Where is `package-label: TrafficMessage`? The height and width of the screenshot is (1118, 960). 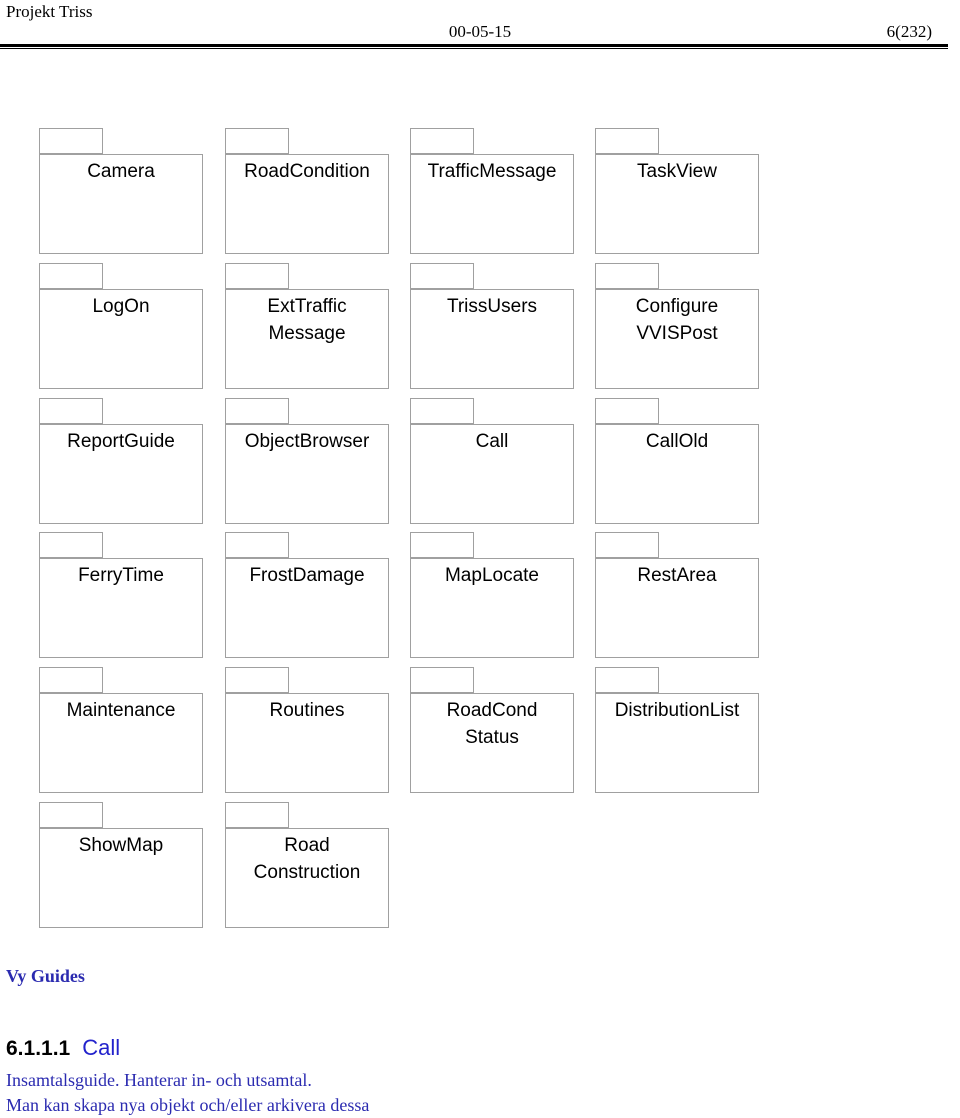
package-label: TrafficMessage is located at coordinates (492, 171).